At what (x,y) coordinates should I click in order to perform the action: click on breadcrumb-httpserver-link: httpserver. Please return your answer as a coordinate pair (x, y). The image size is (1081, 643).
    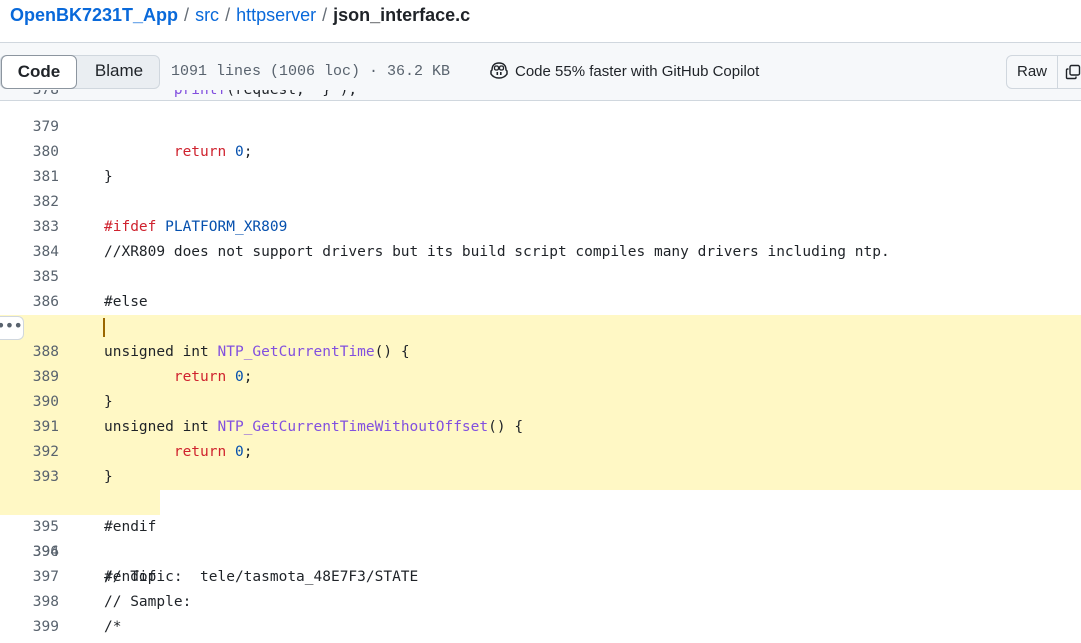
    Looking at the image, I should click on (276, 15).